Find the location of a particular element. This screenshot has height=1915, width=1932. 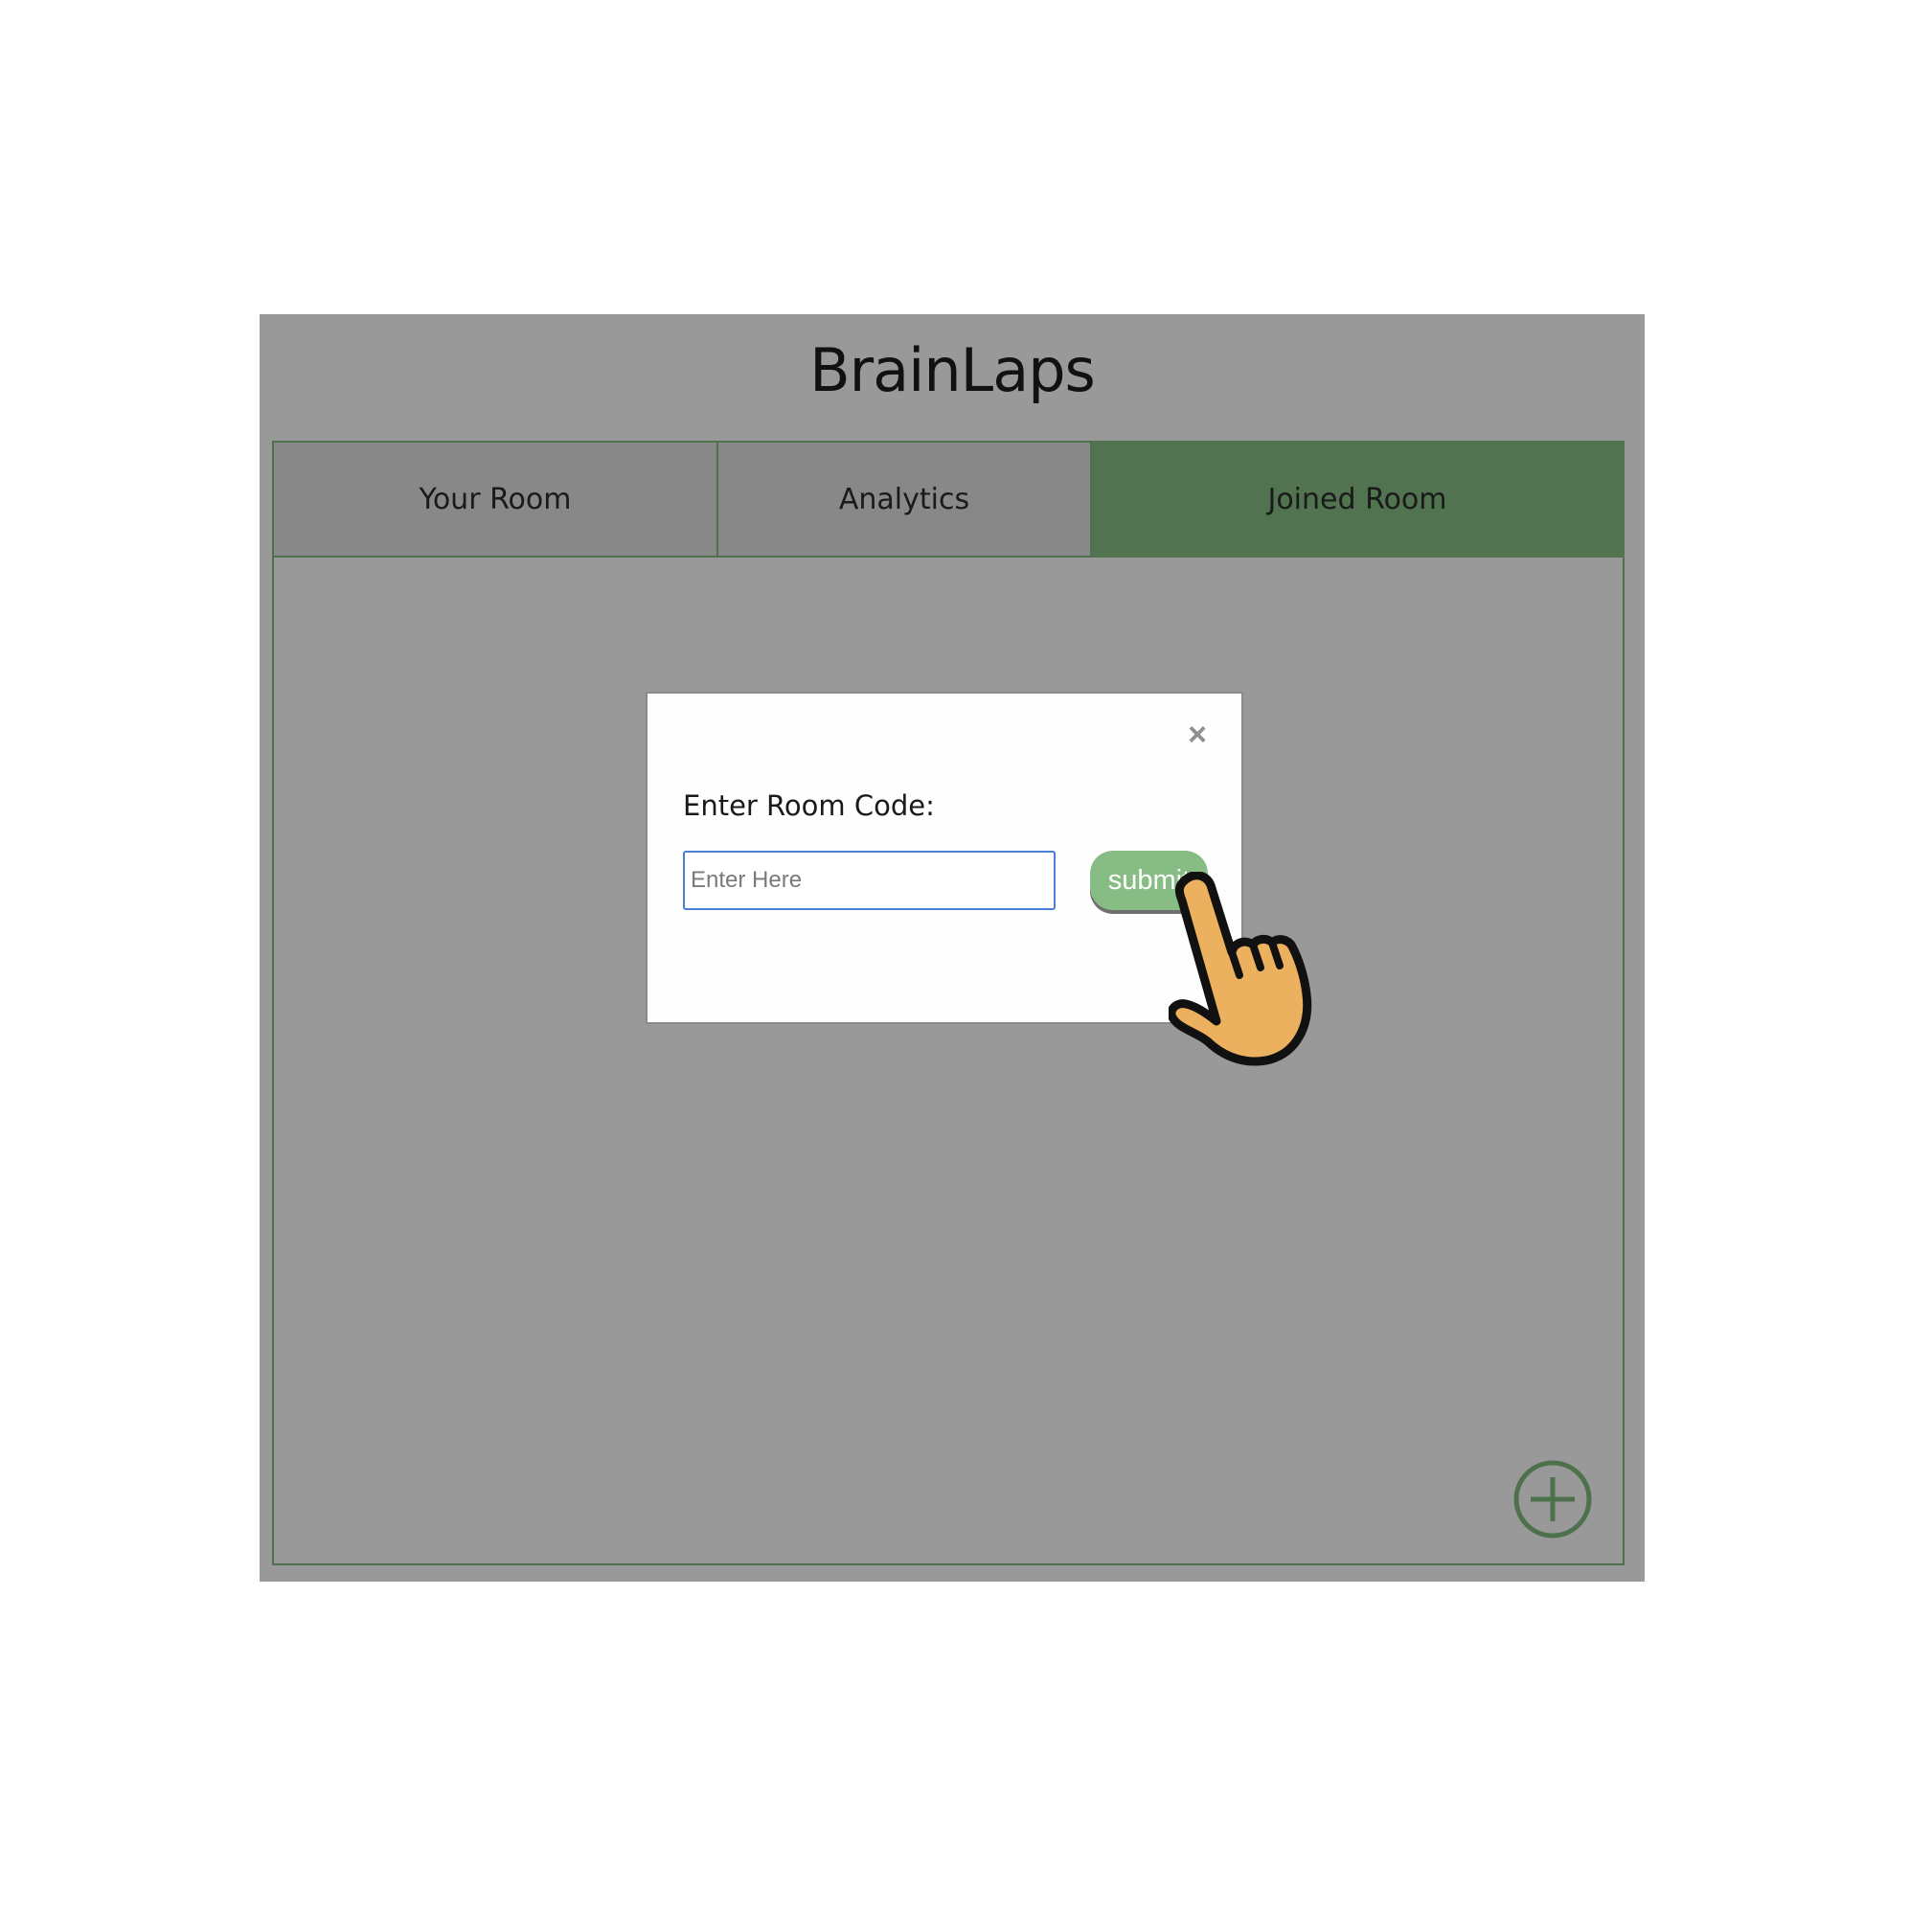

room-code-dialog: × Enter Room Code: submit is located at coordinates (944, 858).